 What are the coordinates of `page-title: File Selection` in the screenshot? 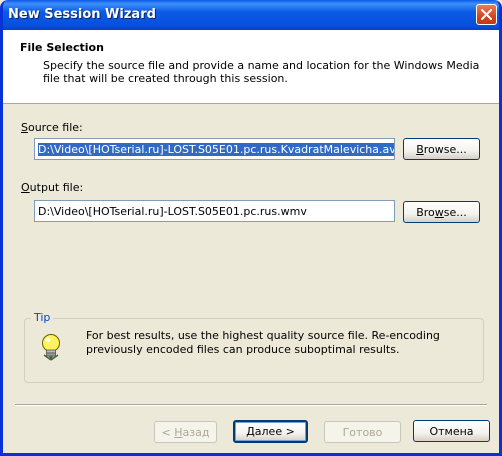 It's located at (62, 47).